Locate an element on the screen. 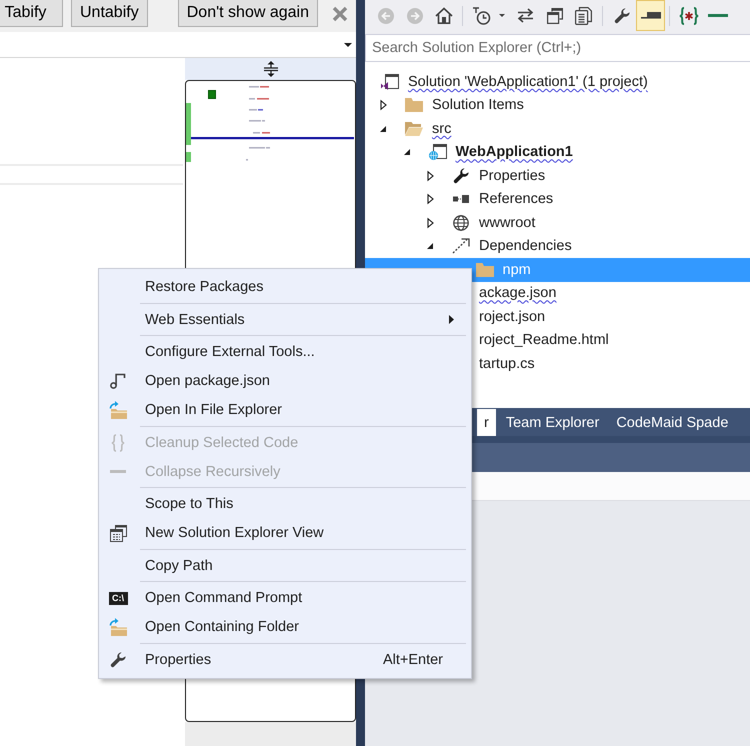 The image size is (750, 746). tree-item: src is located at coordinates (557, 128).